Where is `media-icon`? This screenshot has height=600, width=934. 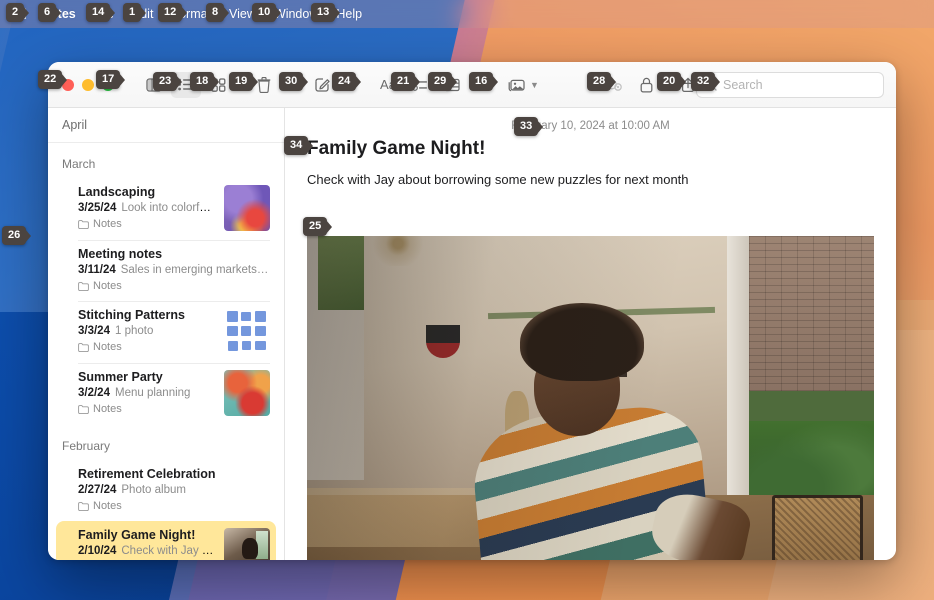
media-icon is located at coordinates (516, 85).